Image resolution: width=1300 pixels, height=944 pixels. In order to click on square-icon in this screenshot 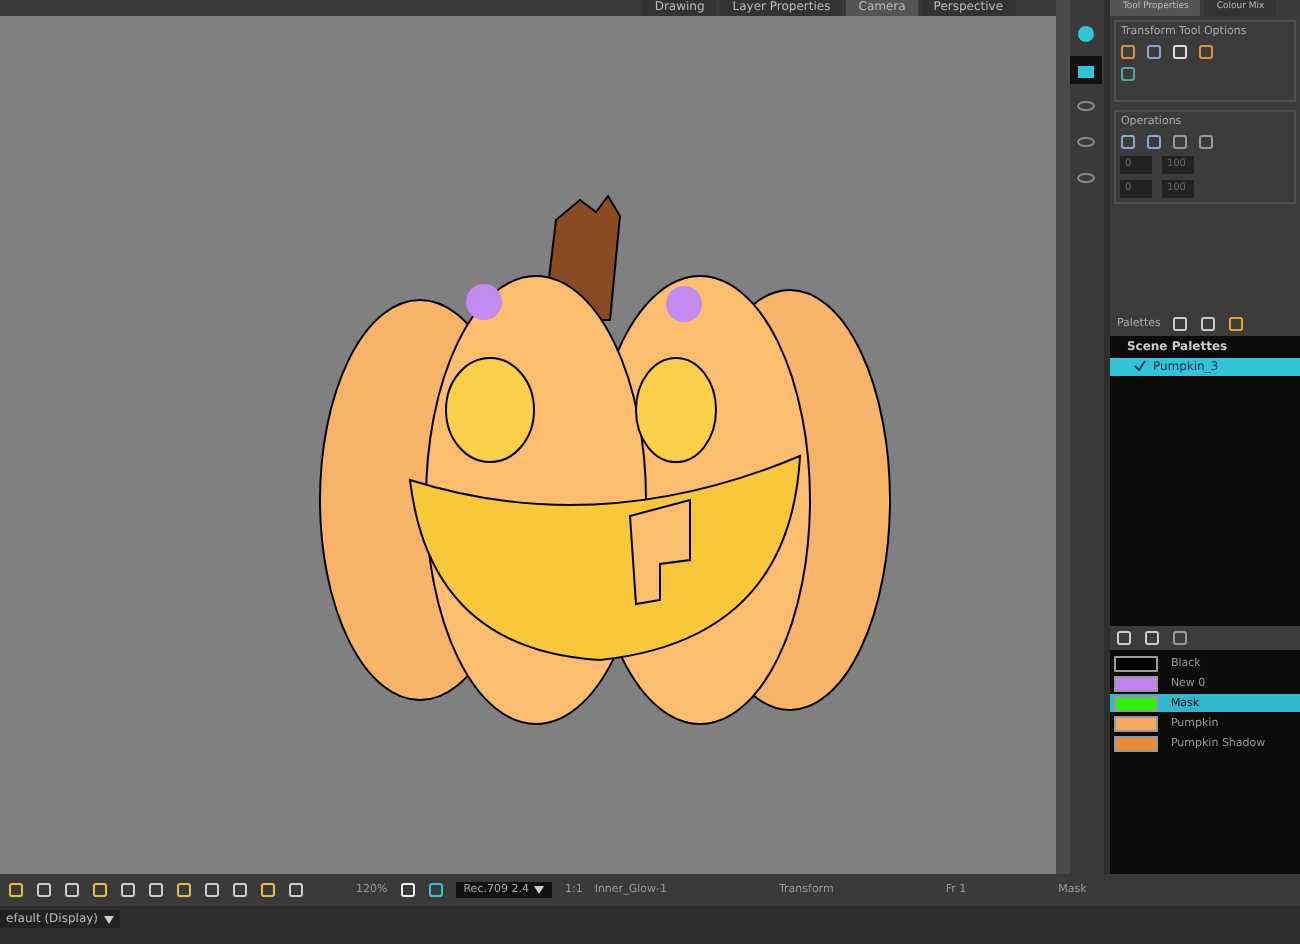, I will do `click(1128, 74)`.